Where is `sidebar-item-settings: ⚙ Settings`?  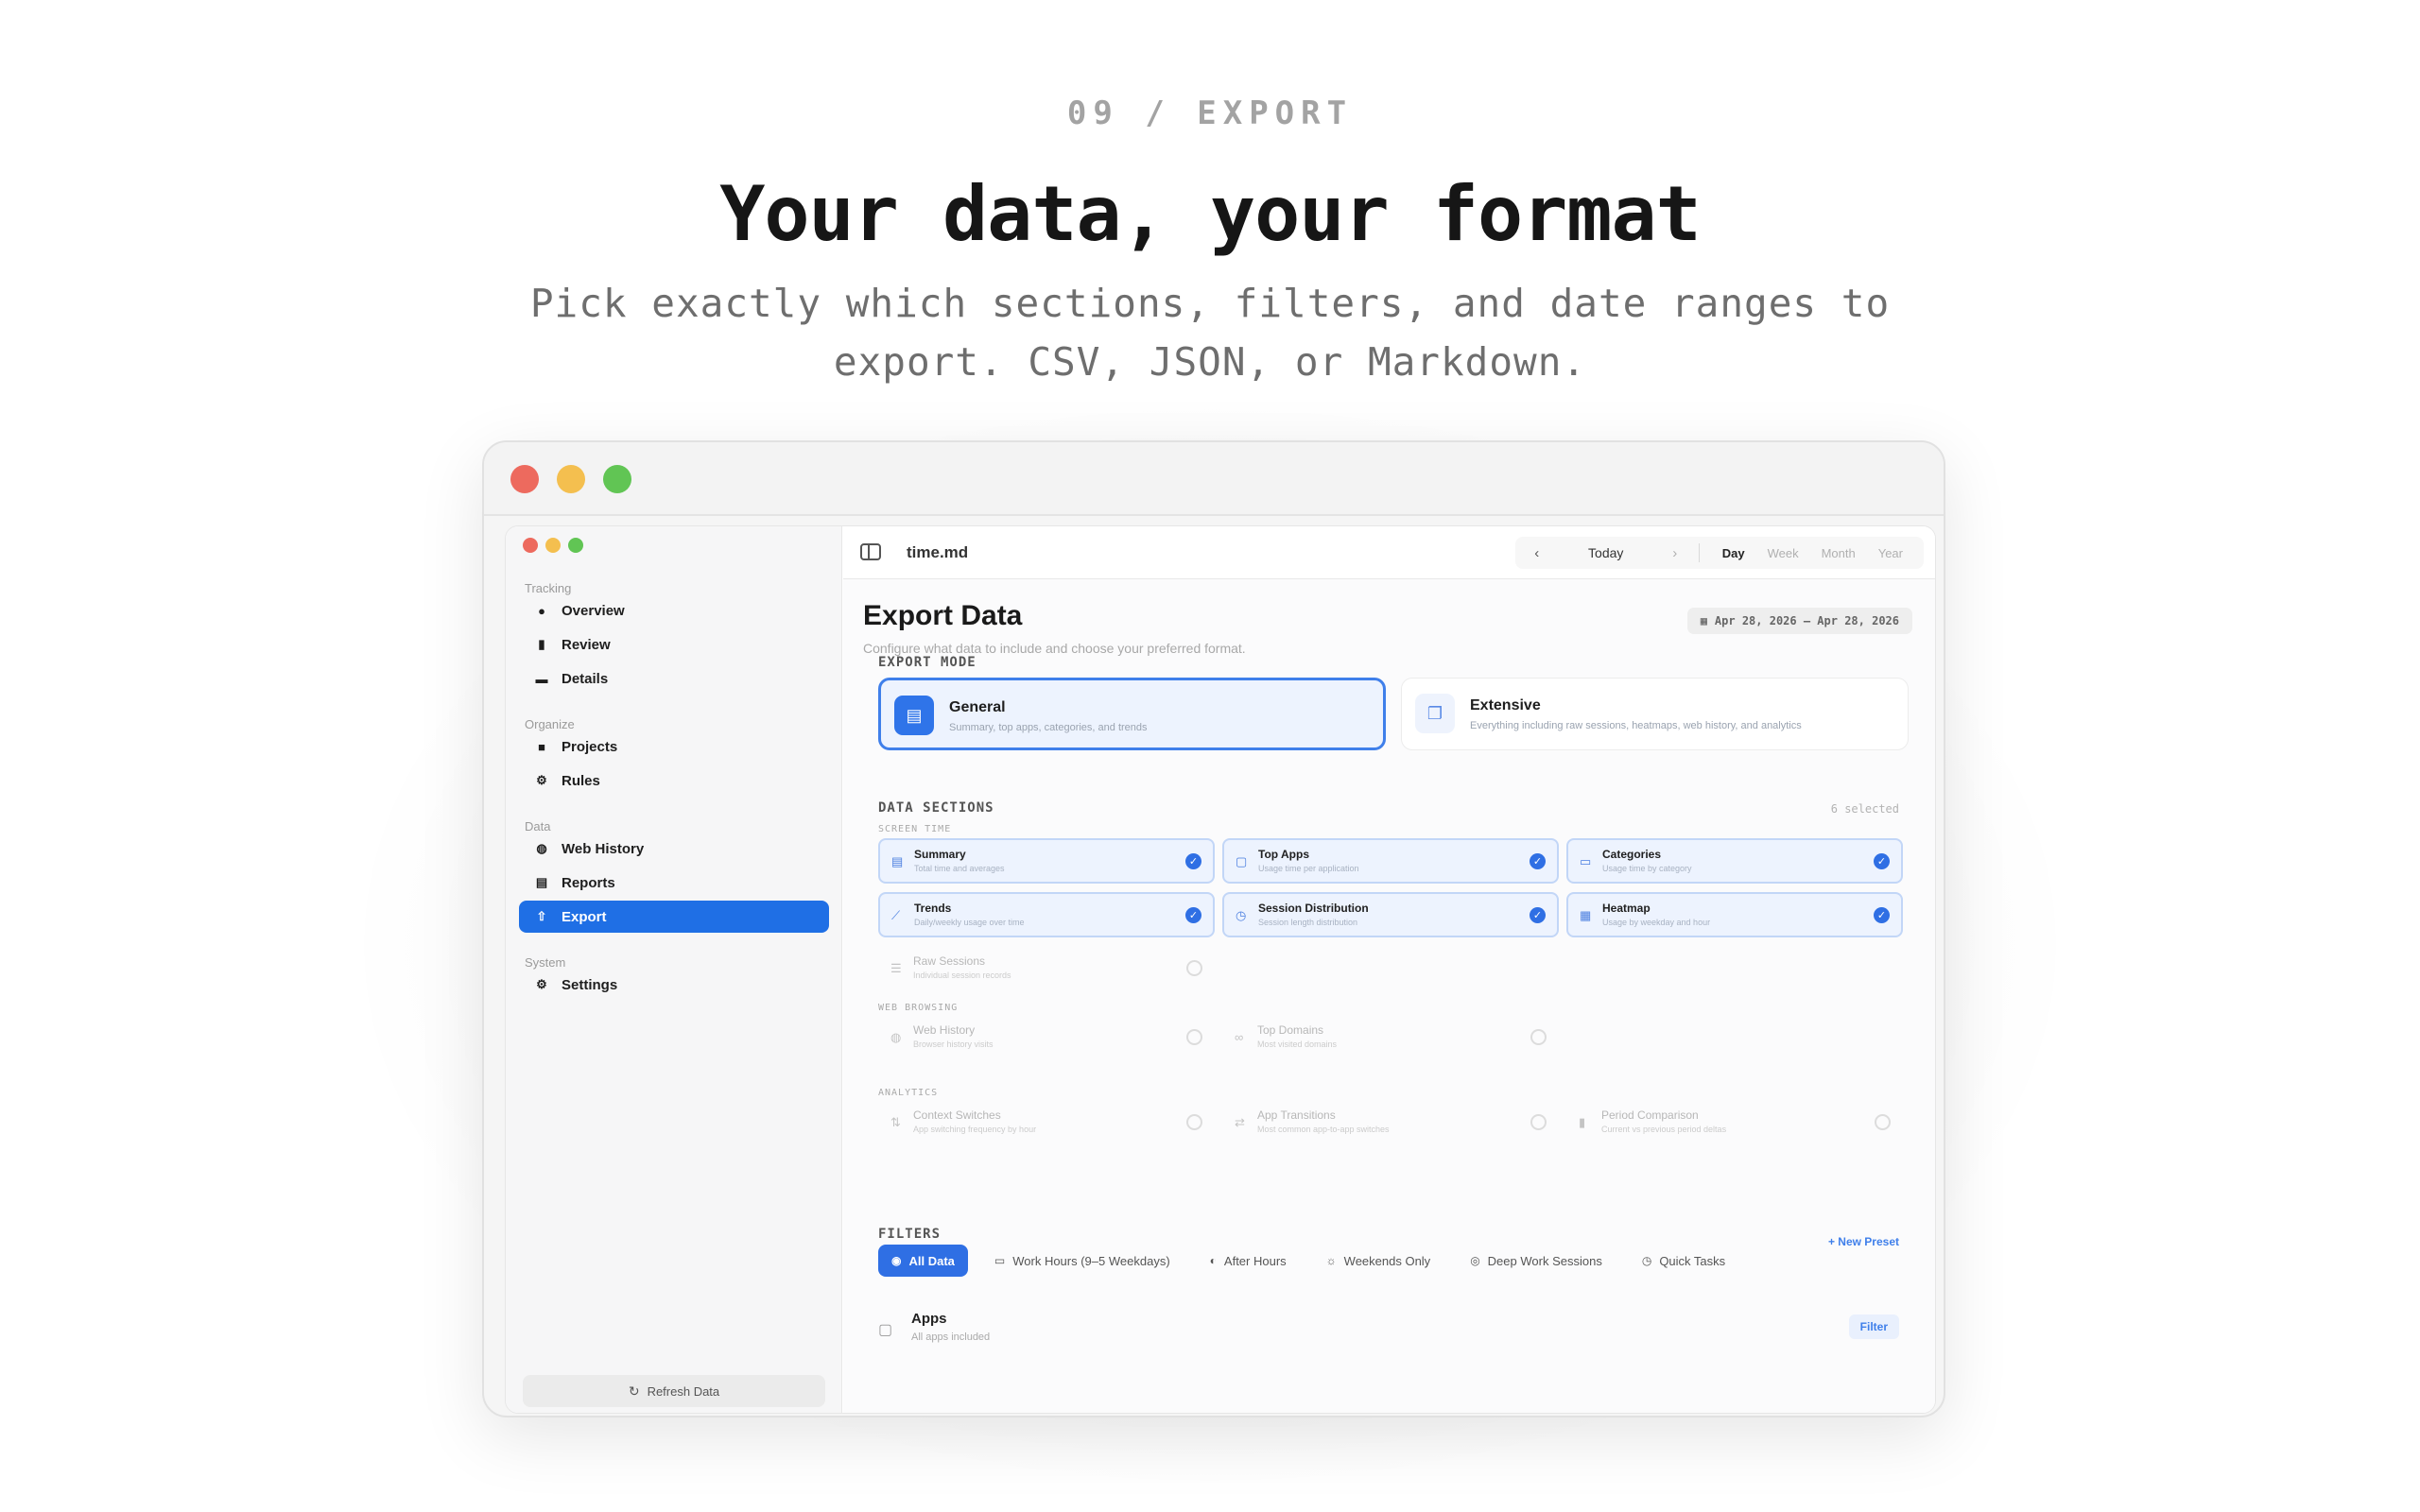 sidebar-item-settings: ⚙ Settings is located at coordinates (674, 985).